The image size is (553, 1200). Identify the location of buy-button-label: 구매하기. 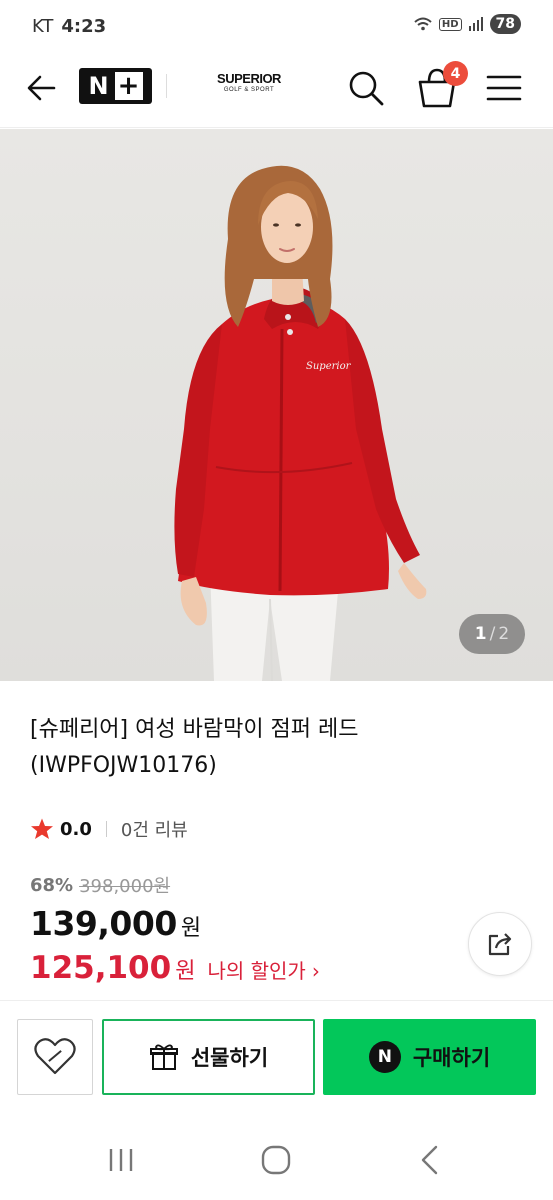
(451, 1058).